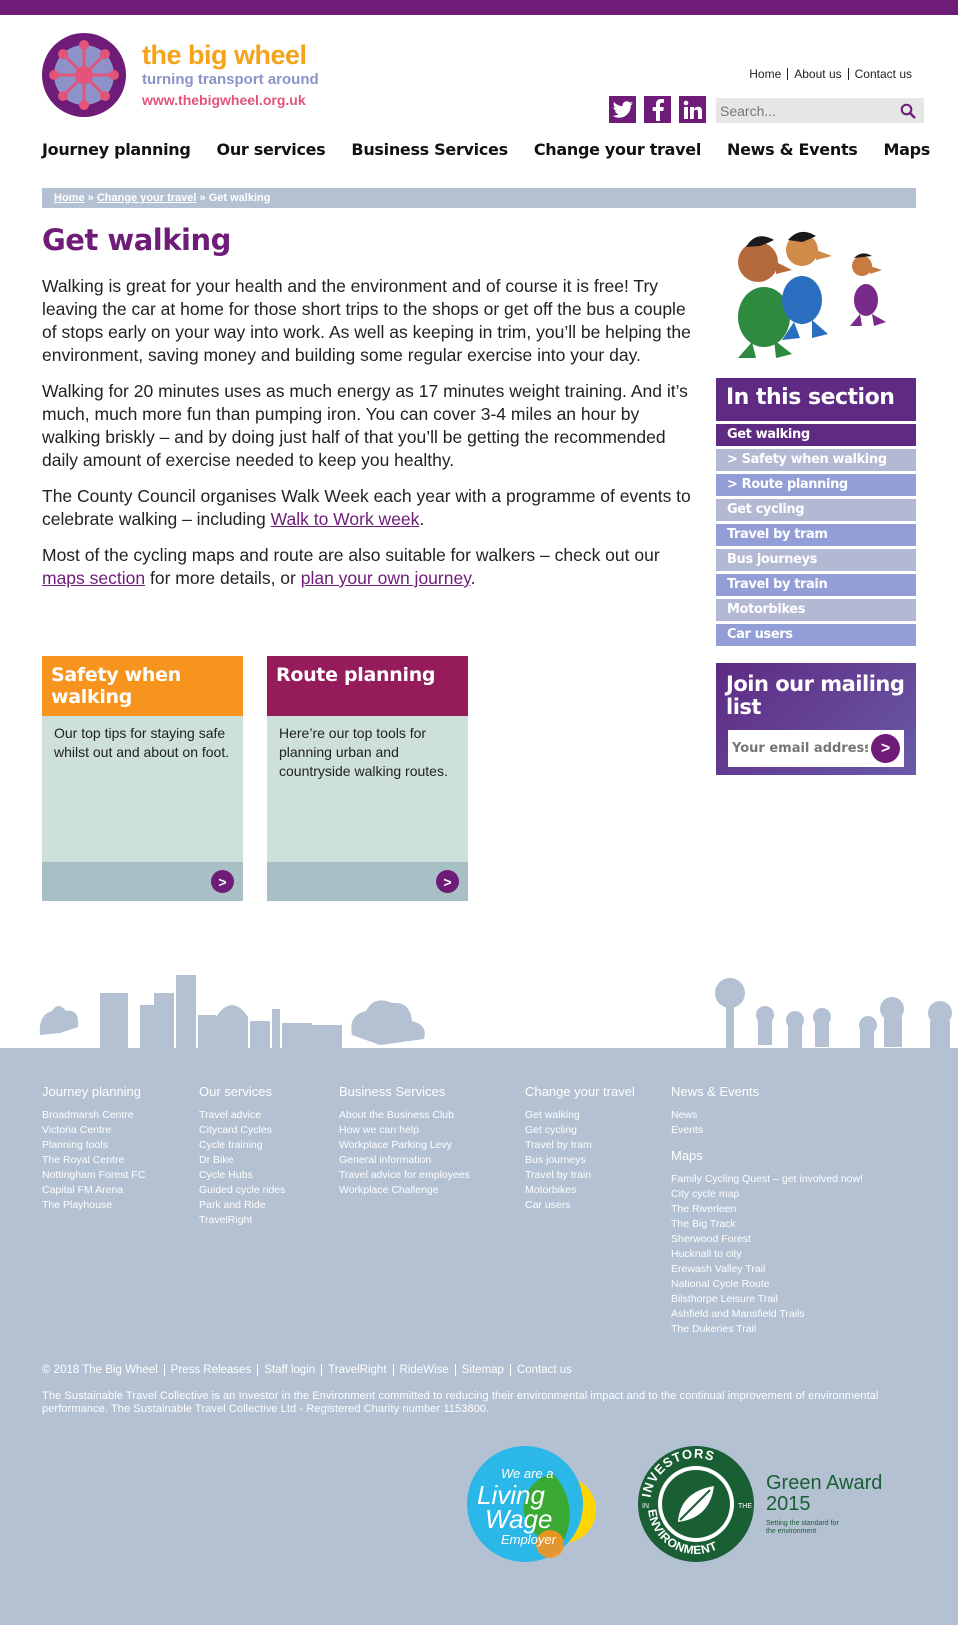 Image resolution: width=958 pixels, height=1625 pixels. I want to click on sidebar-item-bus-journeys: Bus journeys, so click(816, 560).